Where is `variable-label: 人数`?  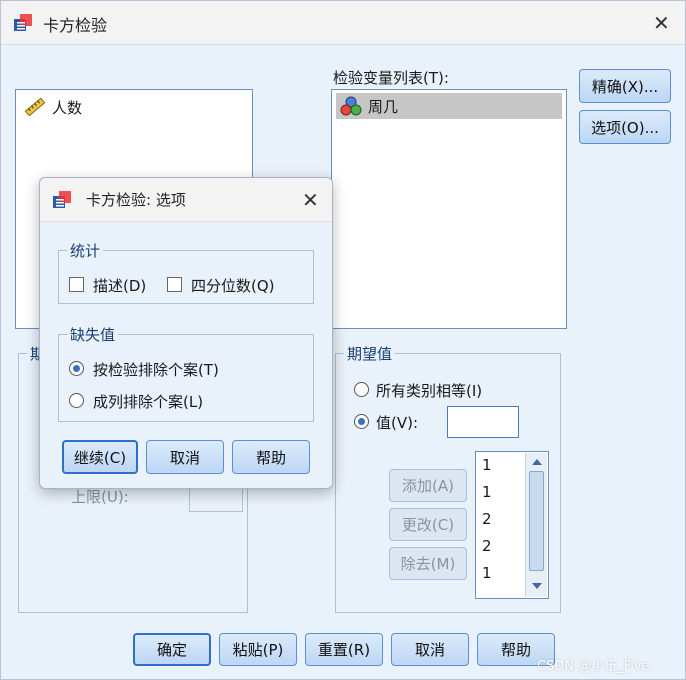
variable-label: 人数 is located at coordinates (67, 107).